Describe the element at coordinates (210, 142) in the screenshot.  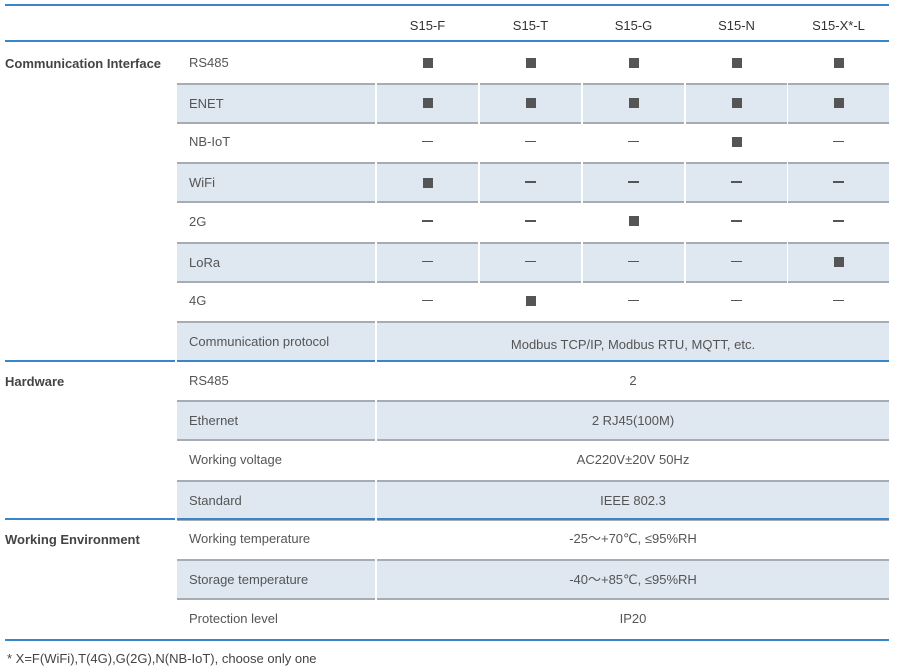
I see `row-label: NB-IoT` at that location.